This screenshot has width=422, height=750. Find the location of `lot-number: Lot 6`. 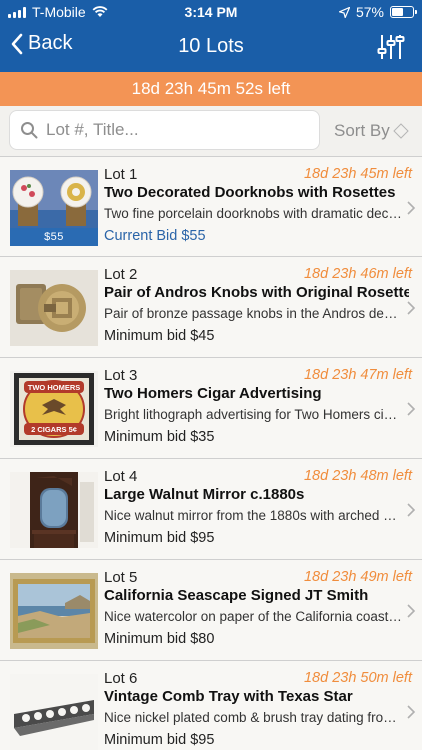

lot-number: Lot 6 is located at coordinates (121, 678).